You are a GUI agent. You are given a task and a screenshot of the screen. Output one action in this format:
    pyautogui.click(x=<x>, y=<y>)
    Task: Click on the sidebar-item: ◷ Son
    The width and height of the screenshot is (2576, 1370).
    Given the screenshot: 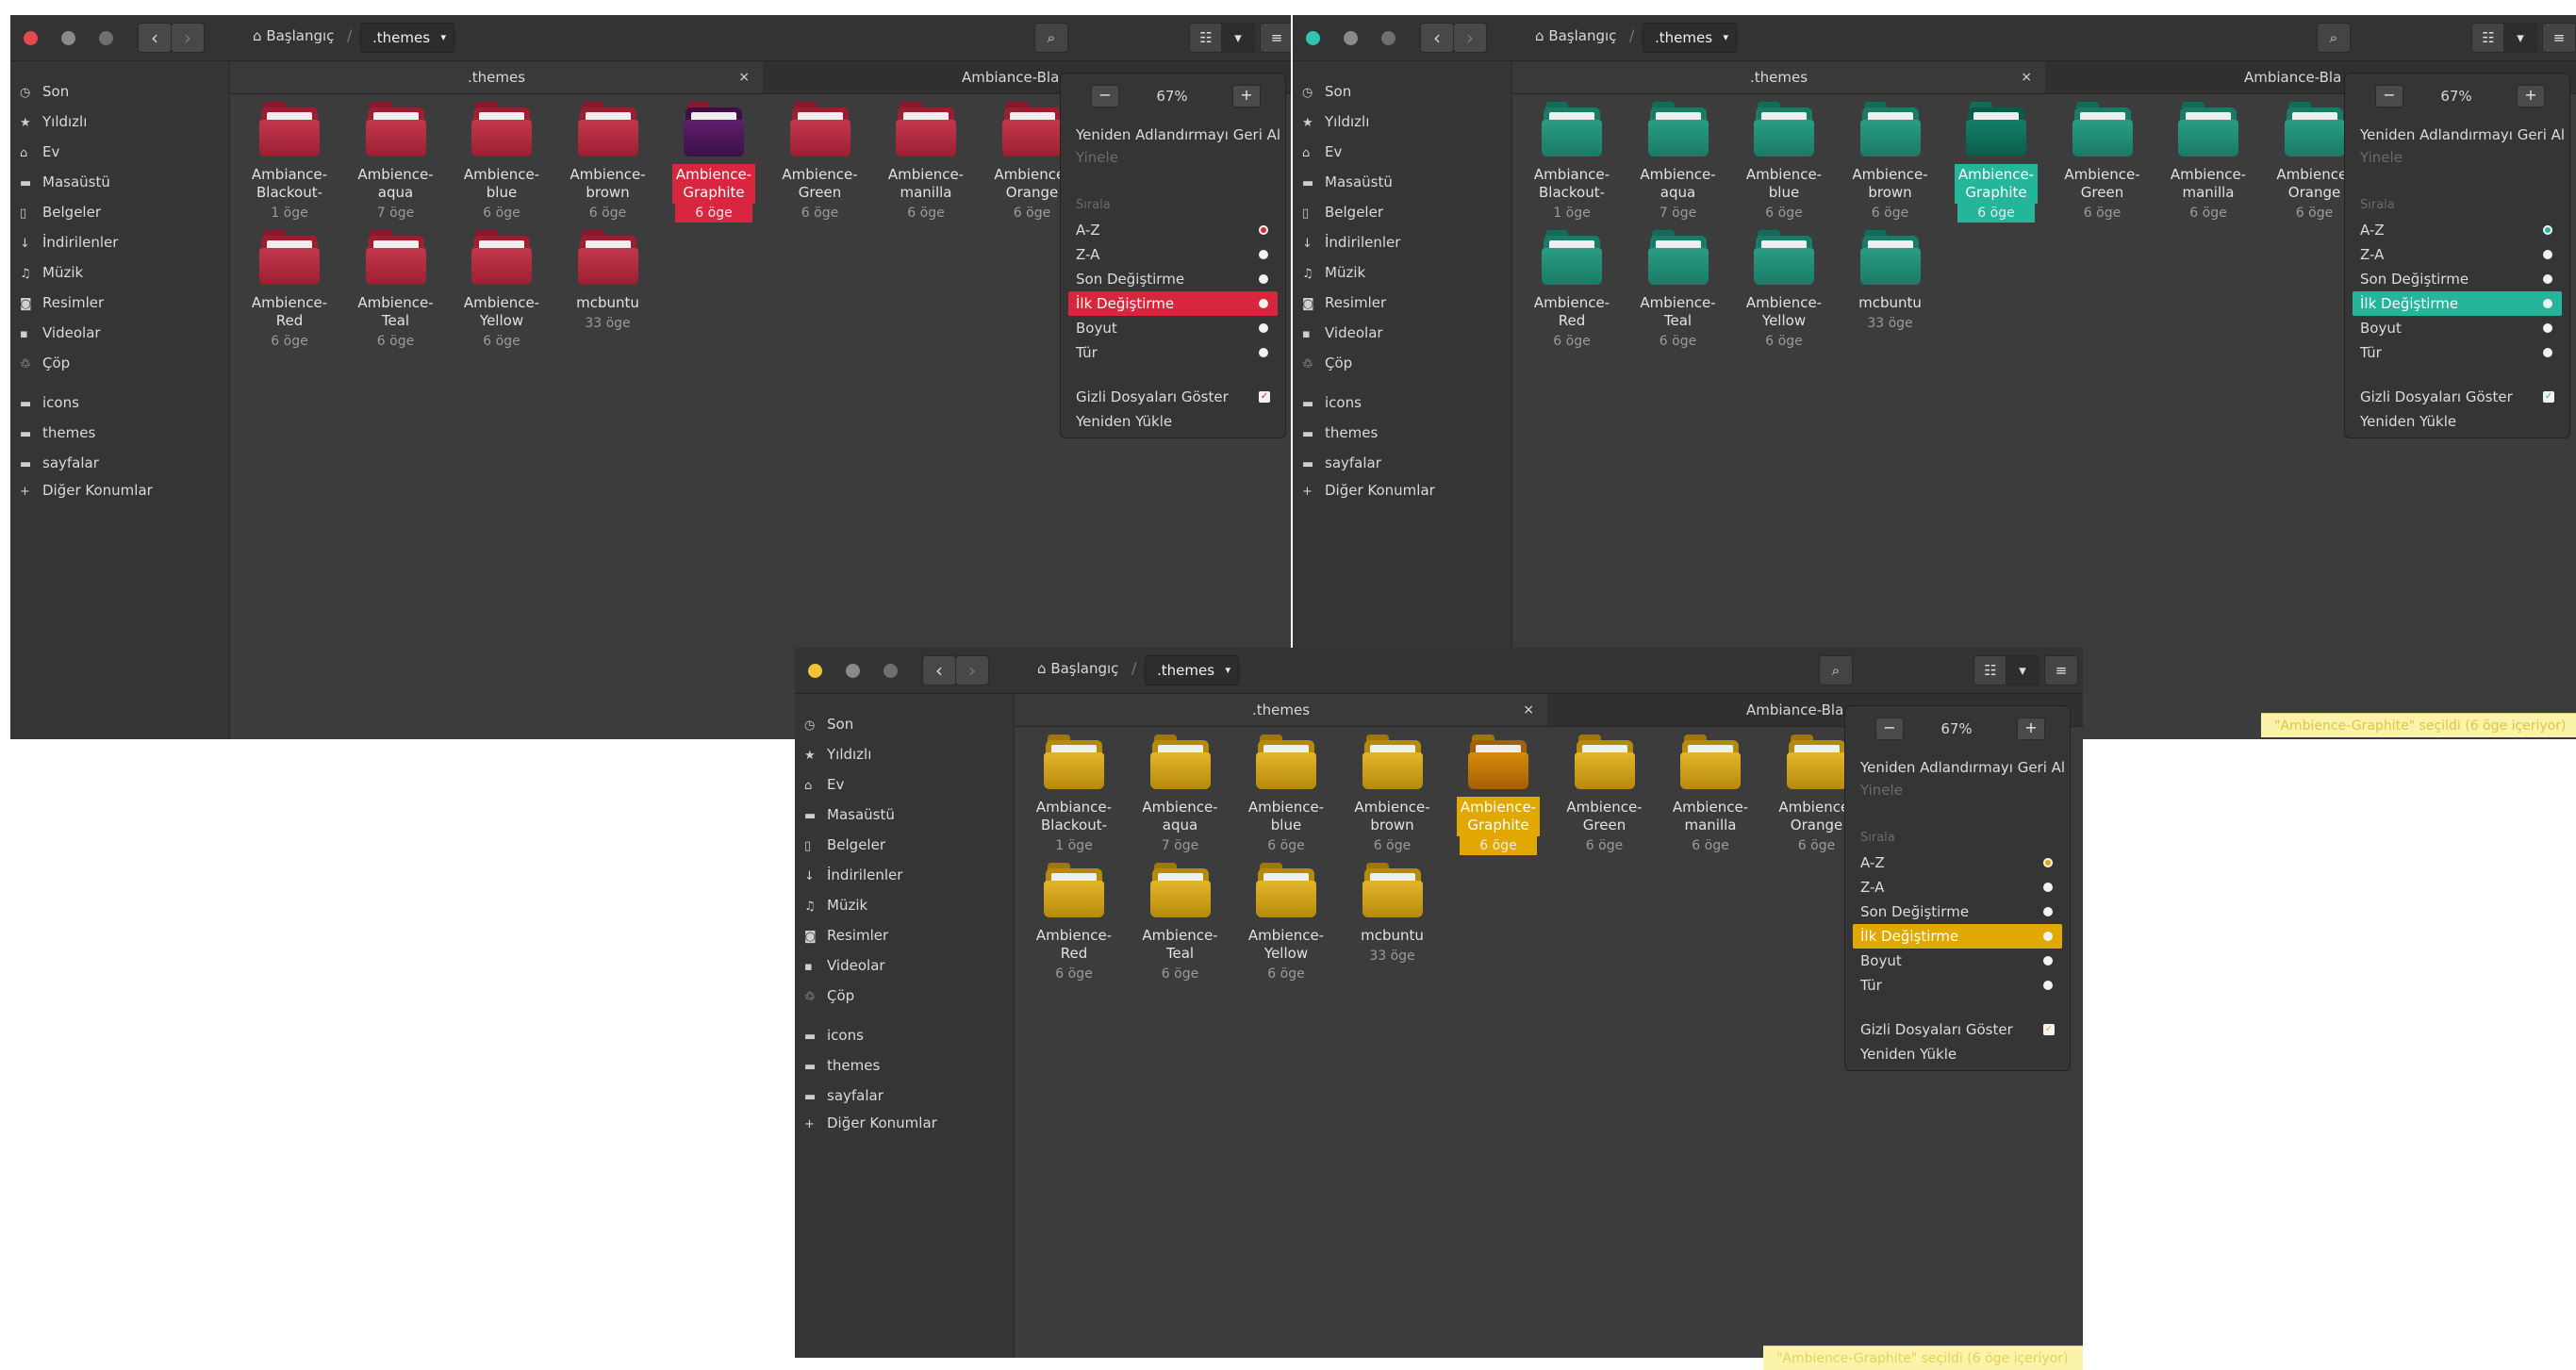 What is the action you would take?
    pyautogui.click(x=1326, y=91)
    